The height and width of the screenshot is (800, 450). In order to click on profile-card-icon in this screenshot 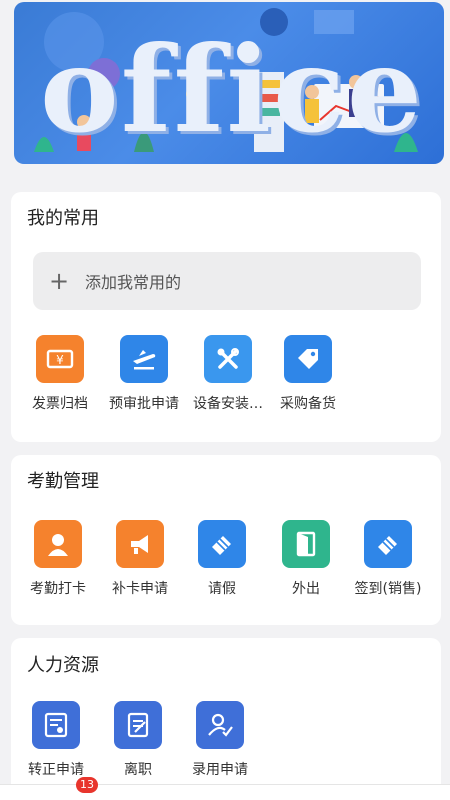, I will do `click(56, 725)`.